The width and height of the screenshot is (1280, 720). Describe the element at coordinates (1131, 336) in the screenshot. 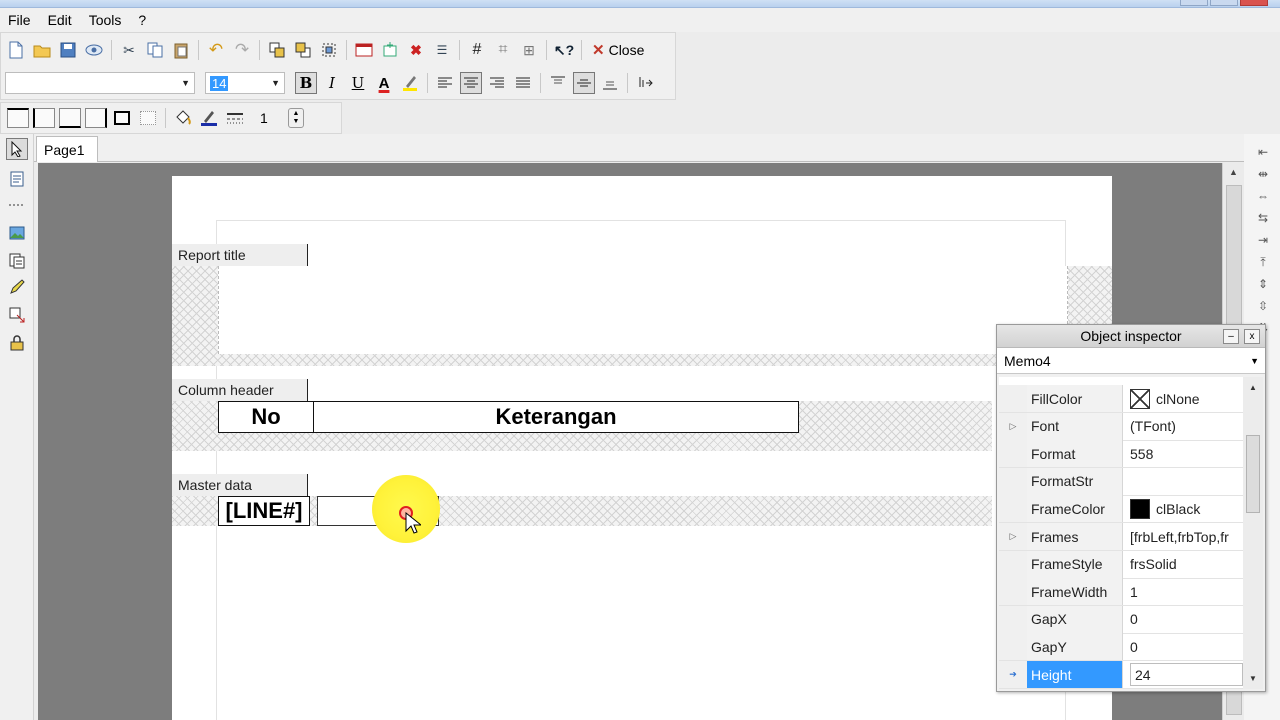

I see `inspector-title-bar: Object inspector – x` at that location.